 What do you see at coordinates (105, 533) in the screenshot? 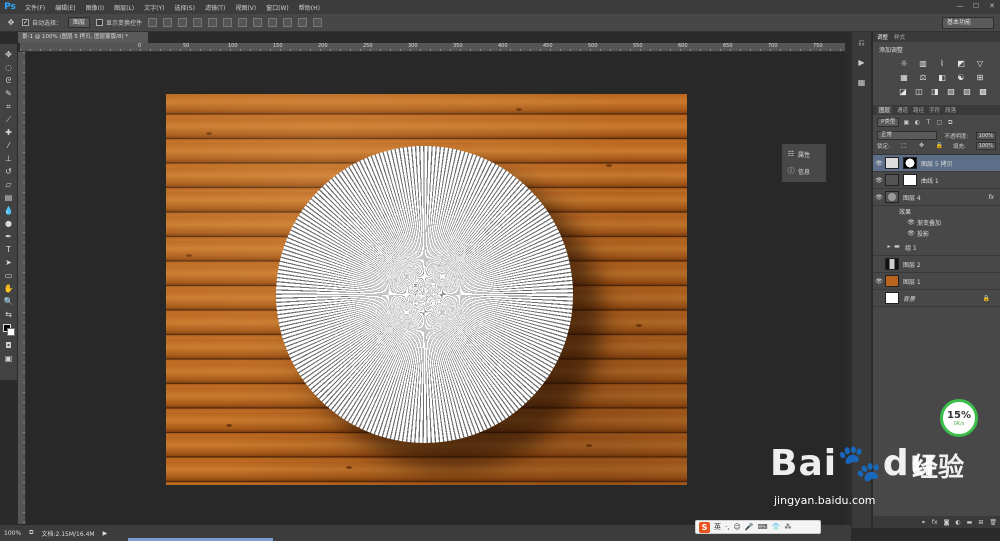
I see `status-menu-arrow-icon: ▶` at bounding box center [105, 533].